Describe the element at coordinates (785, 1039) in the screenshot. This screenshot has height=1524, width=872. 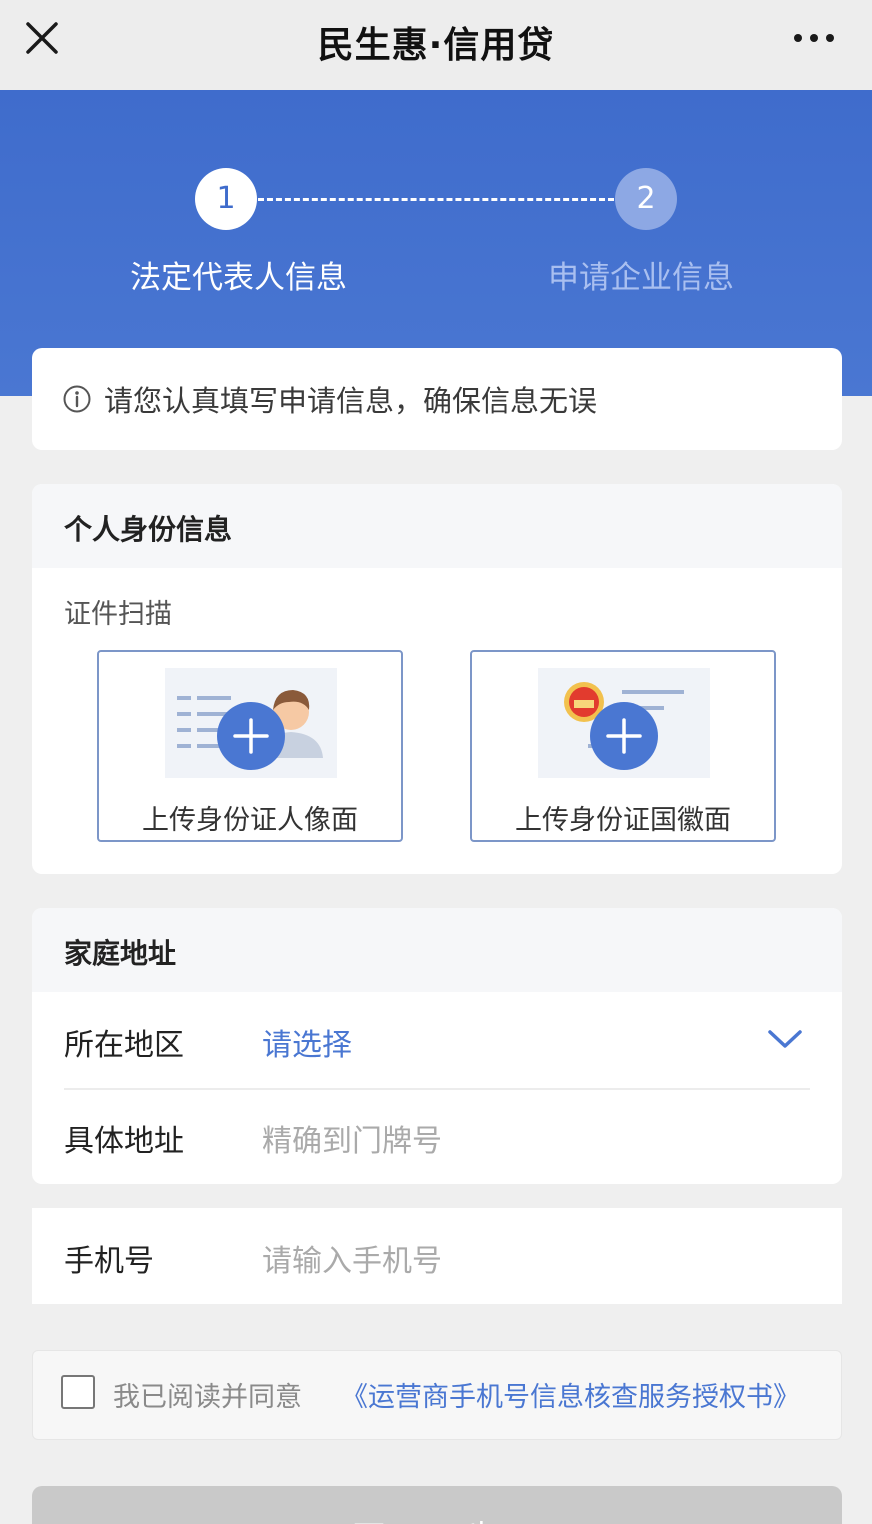
I see `chevron-down-icon` at that location.